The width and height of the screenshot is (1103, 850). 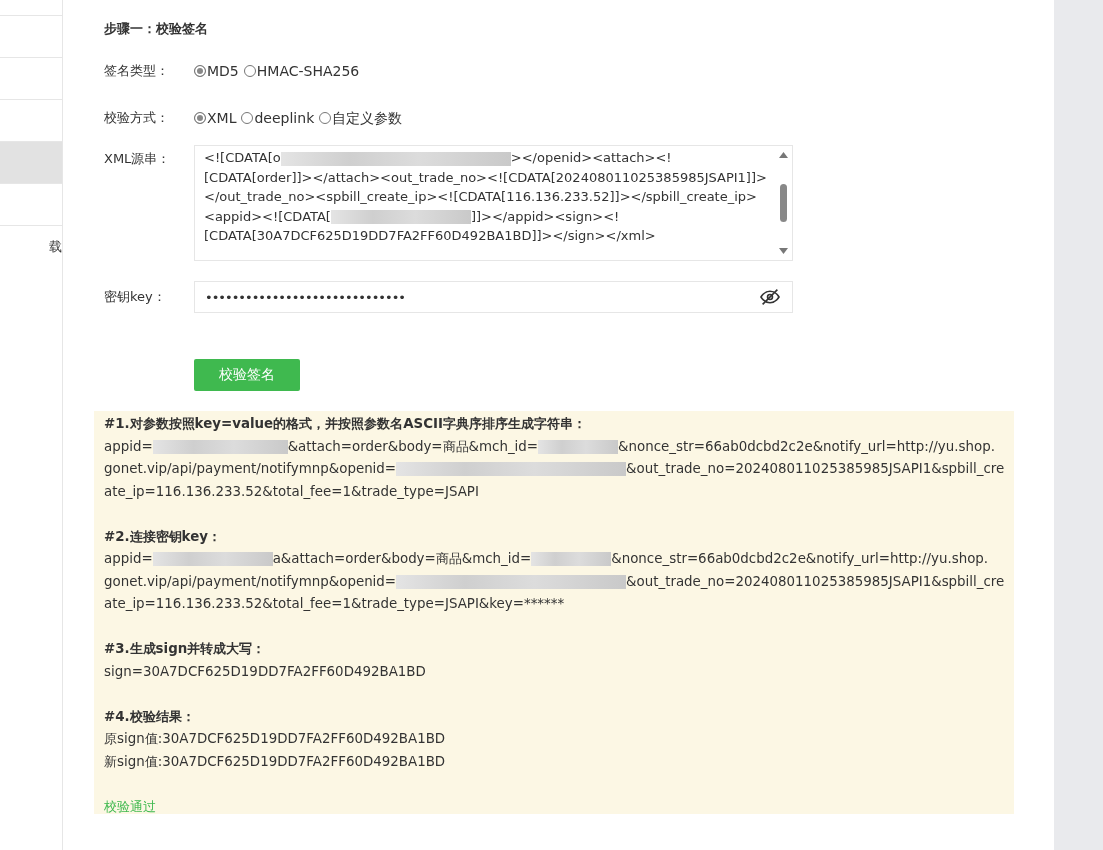 What do you see at coordinates (545, 216) in the screenshot?
I see `text: ]]></appid><sign><!` at bounding box center [545, 216].